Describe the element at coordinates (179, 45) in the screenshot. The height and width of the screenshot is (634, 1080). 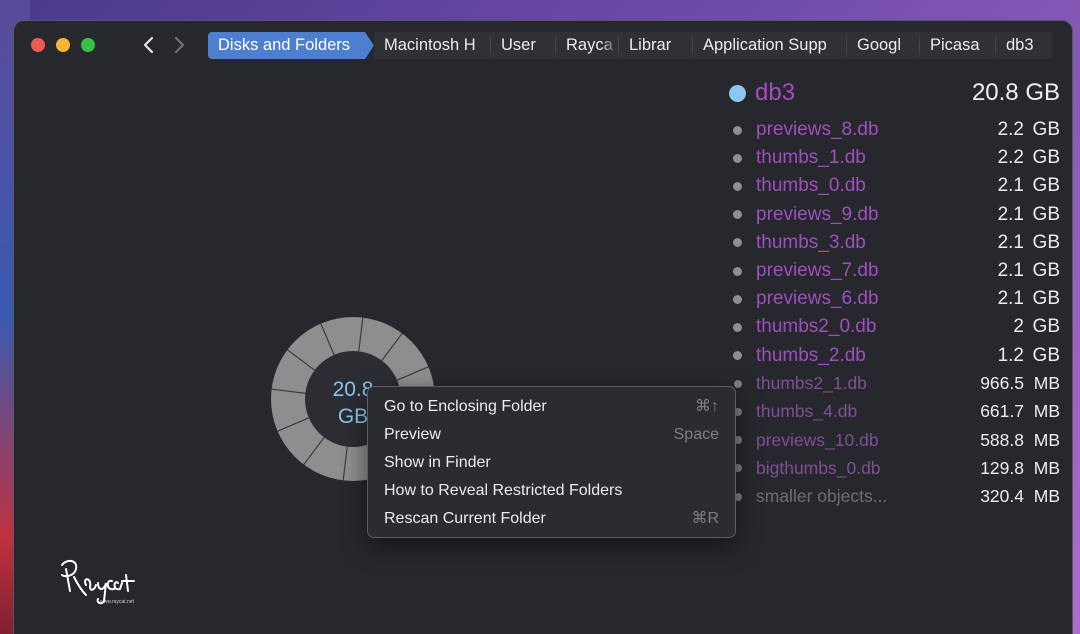
I see `chevron-right-icon` at that location.